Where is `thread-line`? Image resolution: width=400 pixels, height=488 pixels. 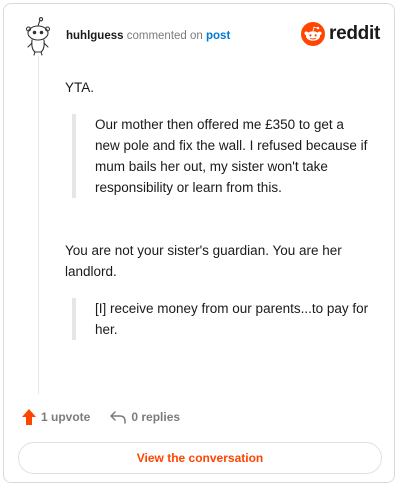
thread-line is located at coordinates (38, 225).